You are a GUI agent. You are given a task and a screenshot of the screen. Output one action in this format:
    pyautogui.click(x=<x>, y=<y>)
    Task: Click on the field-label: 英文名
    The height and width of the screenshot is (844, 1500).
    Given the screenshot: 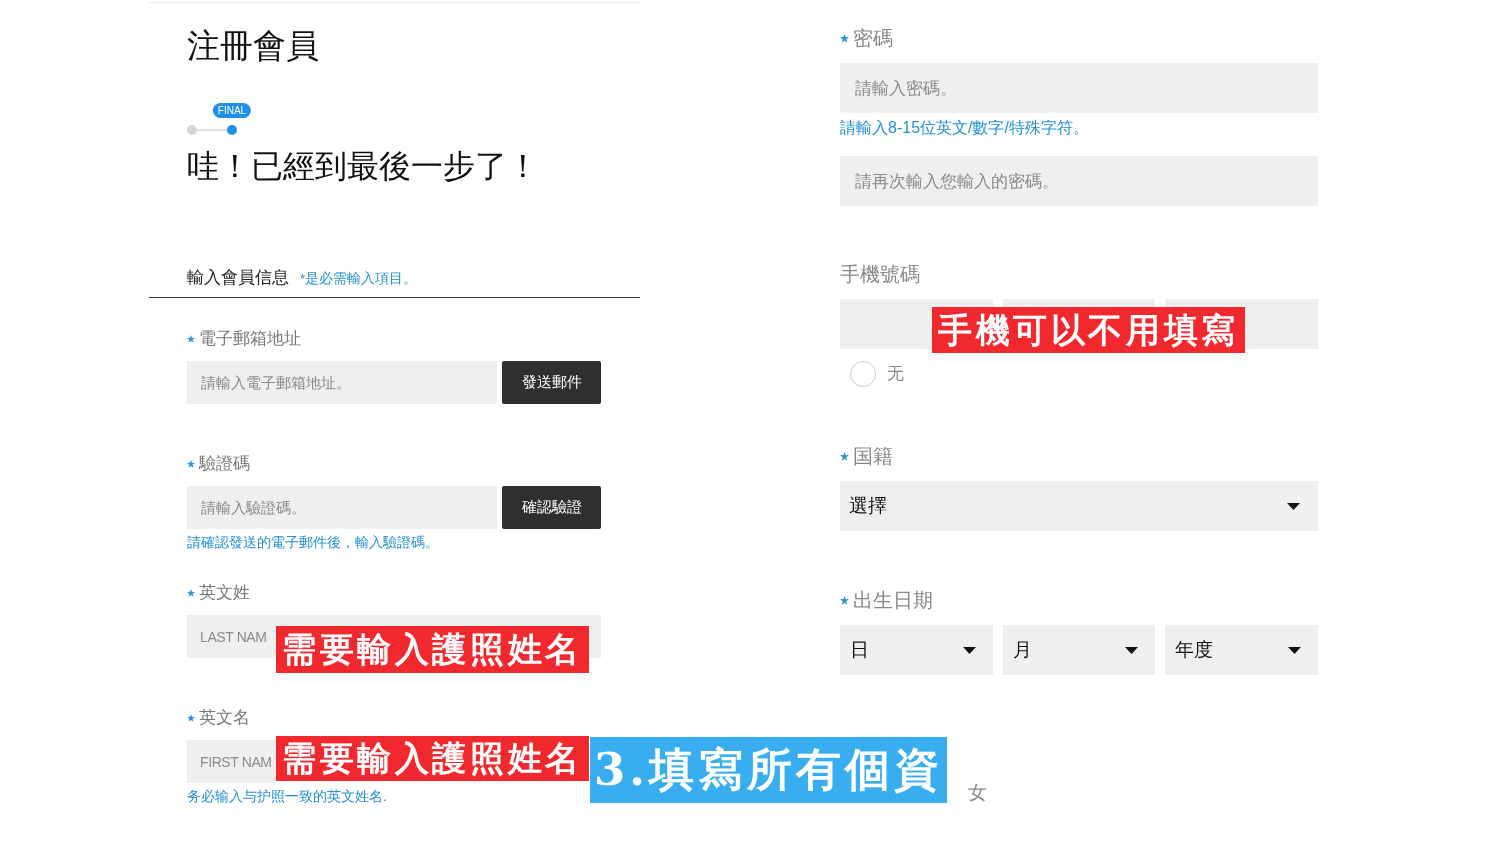 What is the action you would take?
    pyautogui.click(x=224, y=718)
    